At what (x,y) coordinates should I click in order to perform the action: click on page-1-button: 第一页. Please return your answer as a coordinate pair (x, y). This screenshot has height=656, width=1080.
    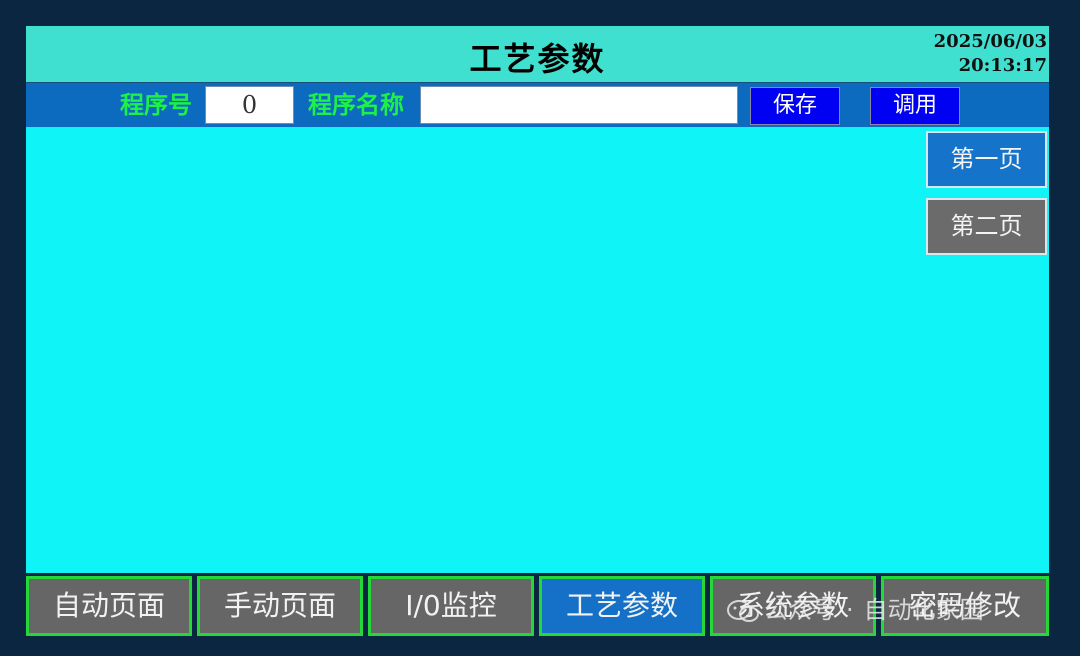
    Looking at the image, I should click on (986, 159).